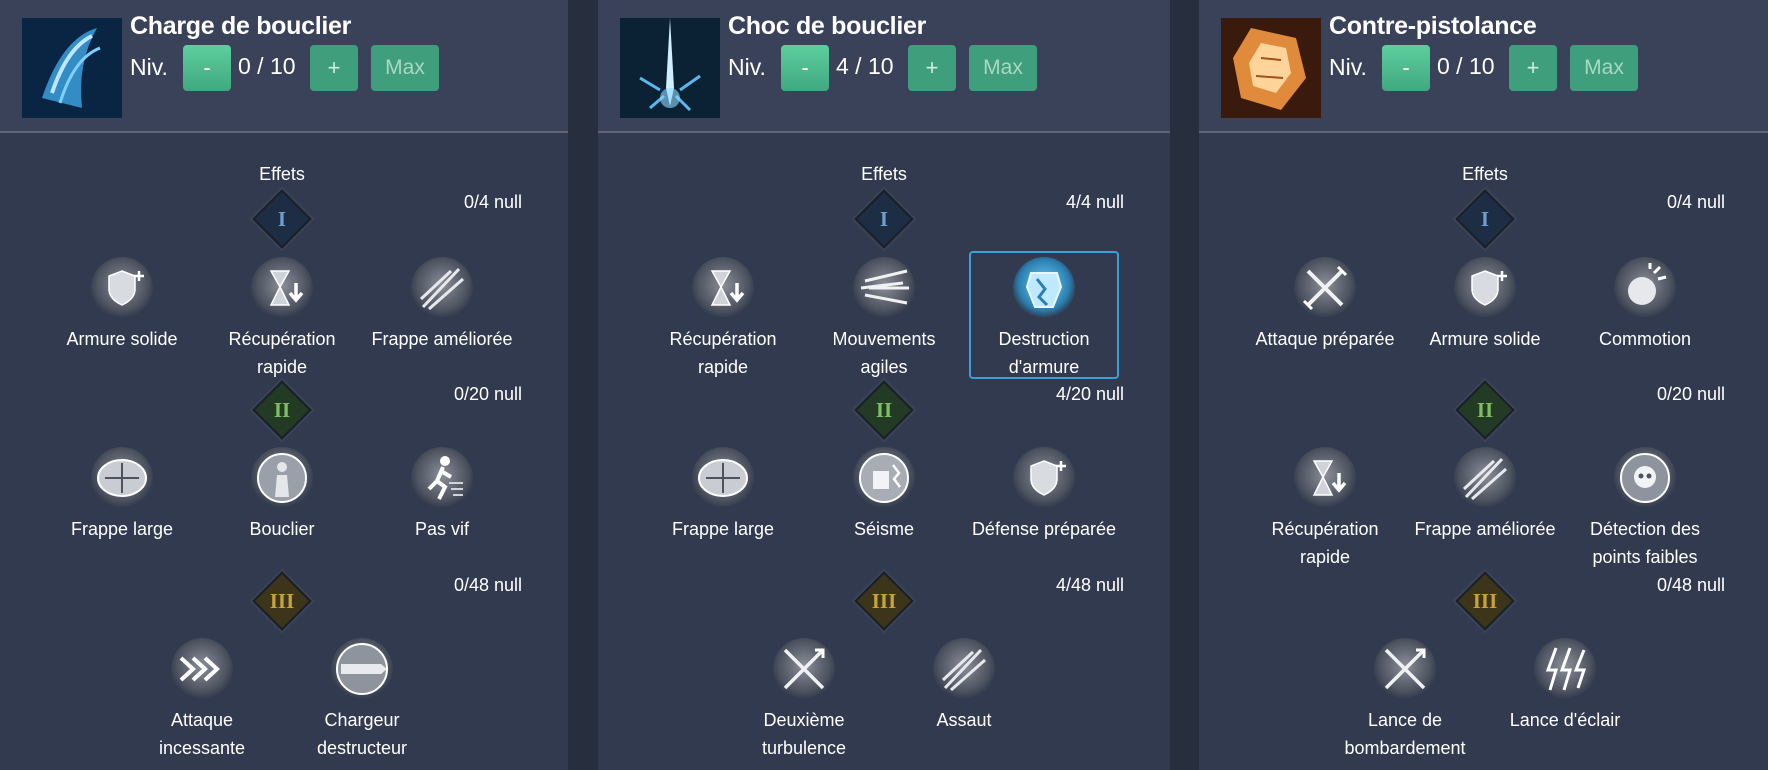  I want to click on armor-break-icon, so click(1044, 288).